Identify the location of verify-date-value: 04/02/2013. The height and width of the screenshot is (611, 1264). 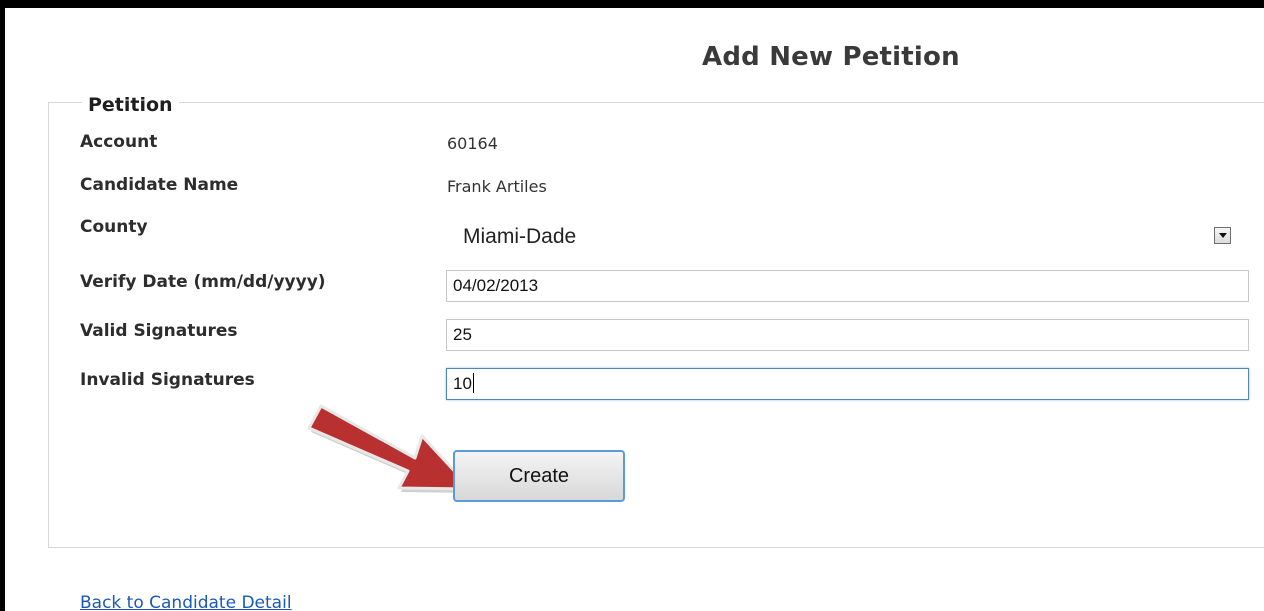
(496, 285).